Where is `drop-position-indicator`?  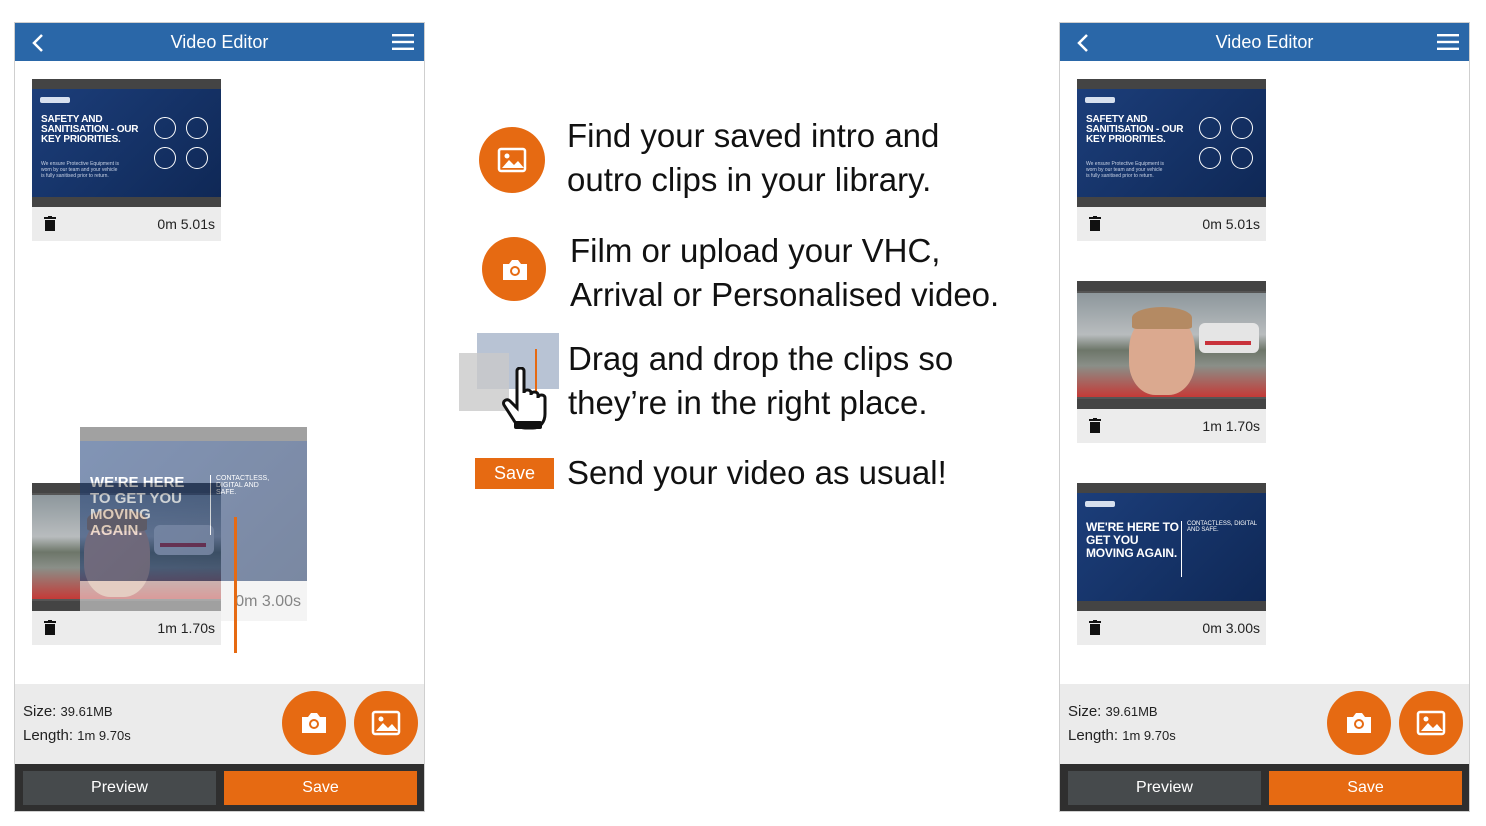
drop-position-indicator is located at coordinates (235, 585).